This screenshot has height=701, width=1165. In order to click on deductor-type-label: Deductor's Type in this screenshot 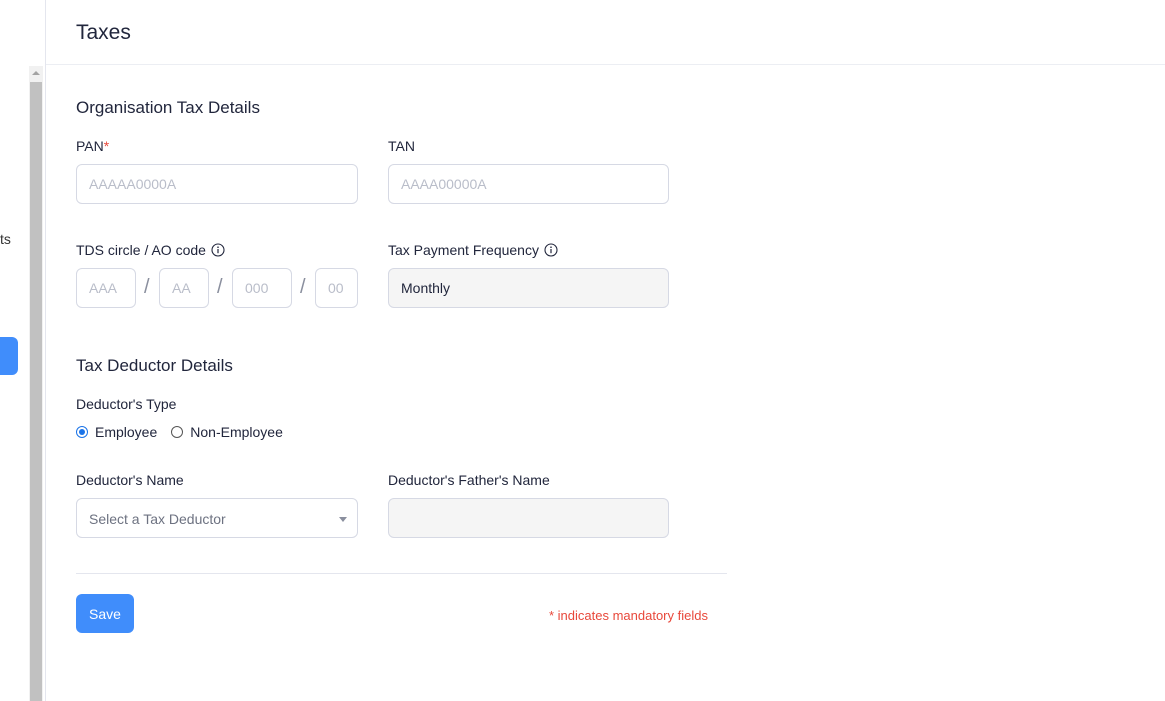, I will do `click(126, 404)`.